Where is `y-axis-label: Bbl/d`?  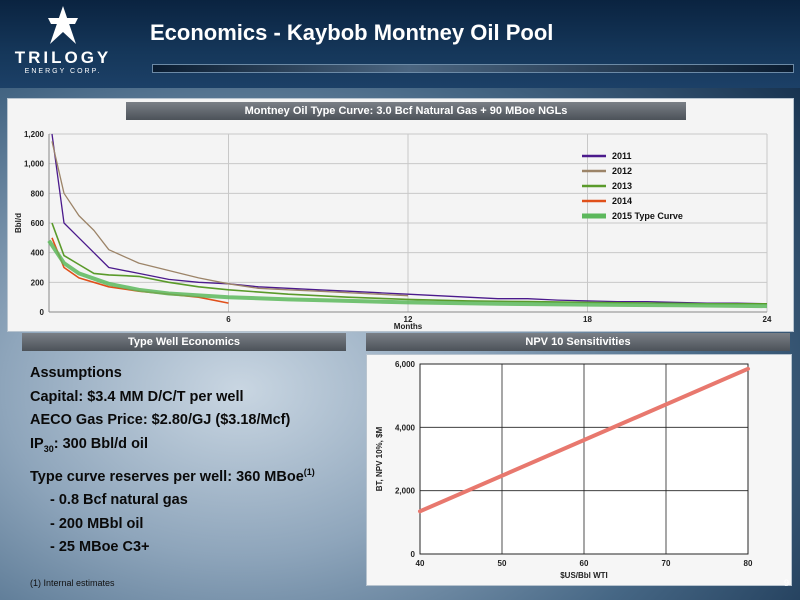 y-axis-label: Bbl/d is located at coordinates (18, 223).